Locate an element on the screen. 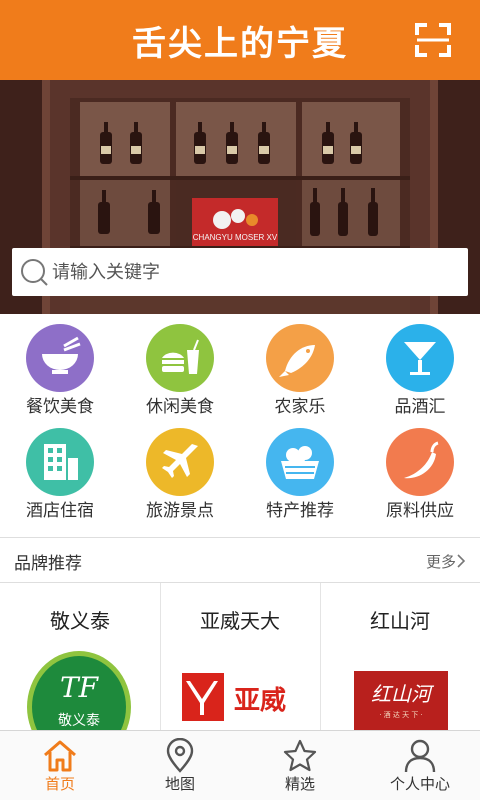 The width and height of the screenshot is (480, 800). nav-featured: 精选 is located at coordinates (300, 765).